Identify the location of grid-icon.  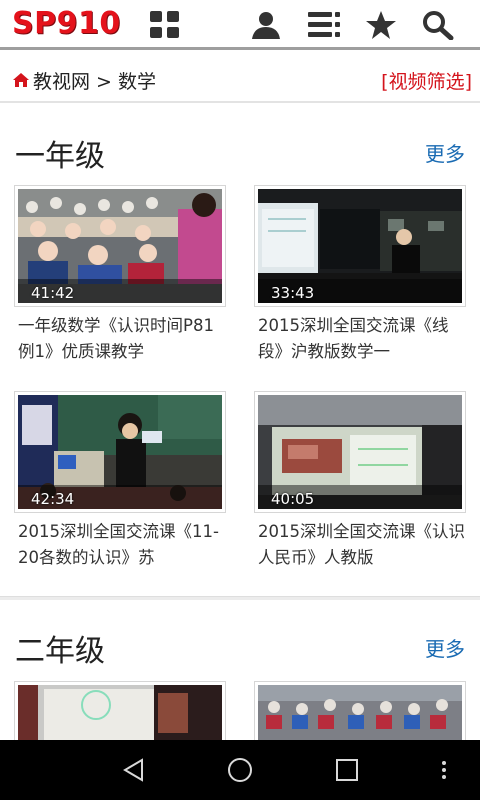
(165, 25).